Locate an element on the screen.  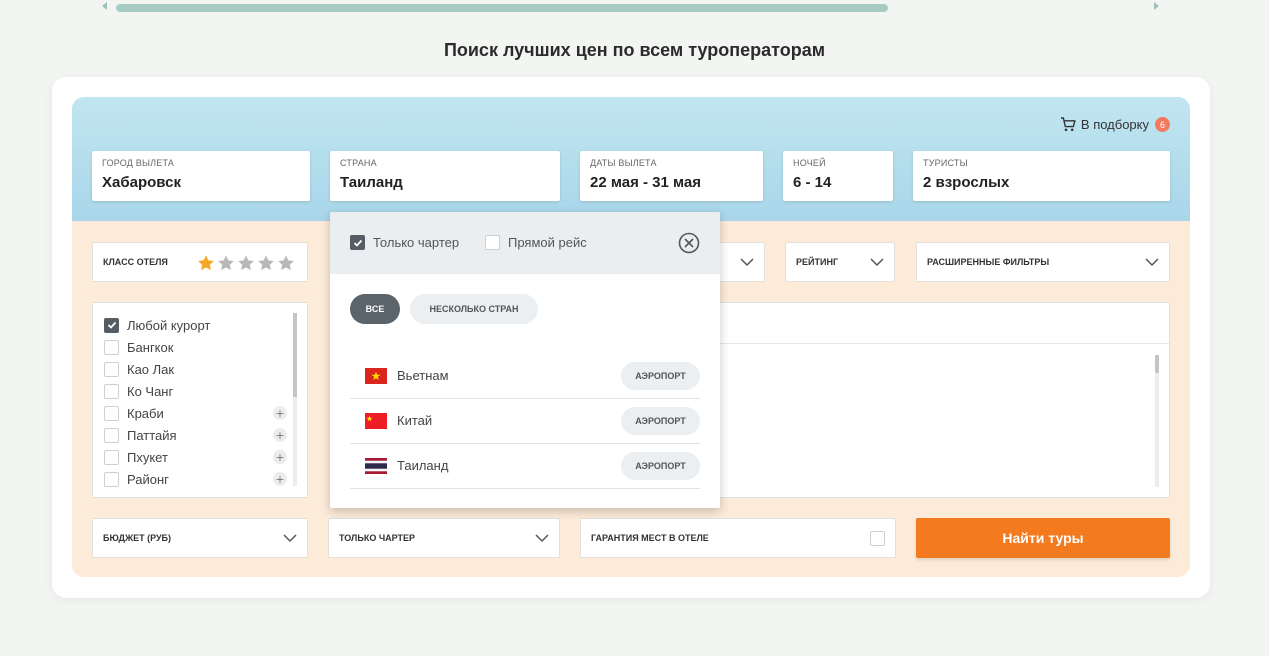
hotel-class-stars is located at coordinates (246, 263).